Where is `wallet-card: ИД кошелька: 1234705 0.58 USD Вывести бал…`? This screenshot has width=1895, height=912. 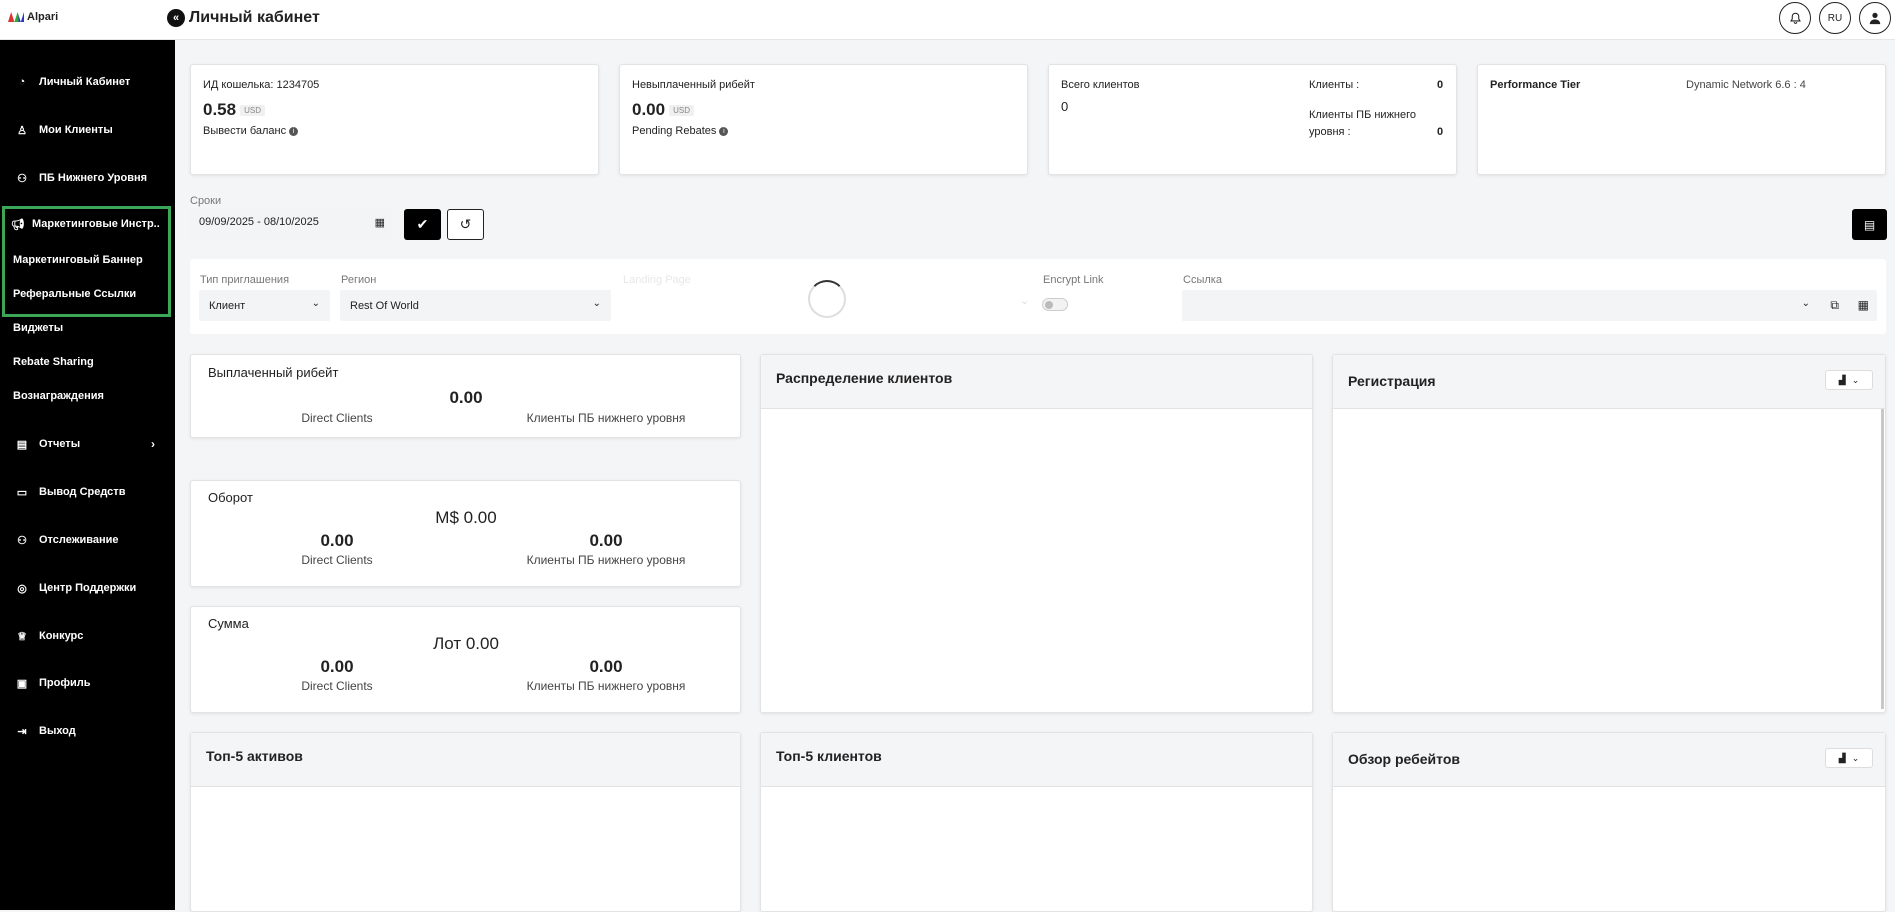
wallet-card: ИД кошелька: 1234705 0.58 USD Вывести бал… is located at coordinates (394, 119).